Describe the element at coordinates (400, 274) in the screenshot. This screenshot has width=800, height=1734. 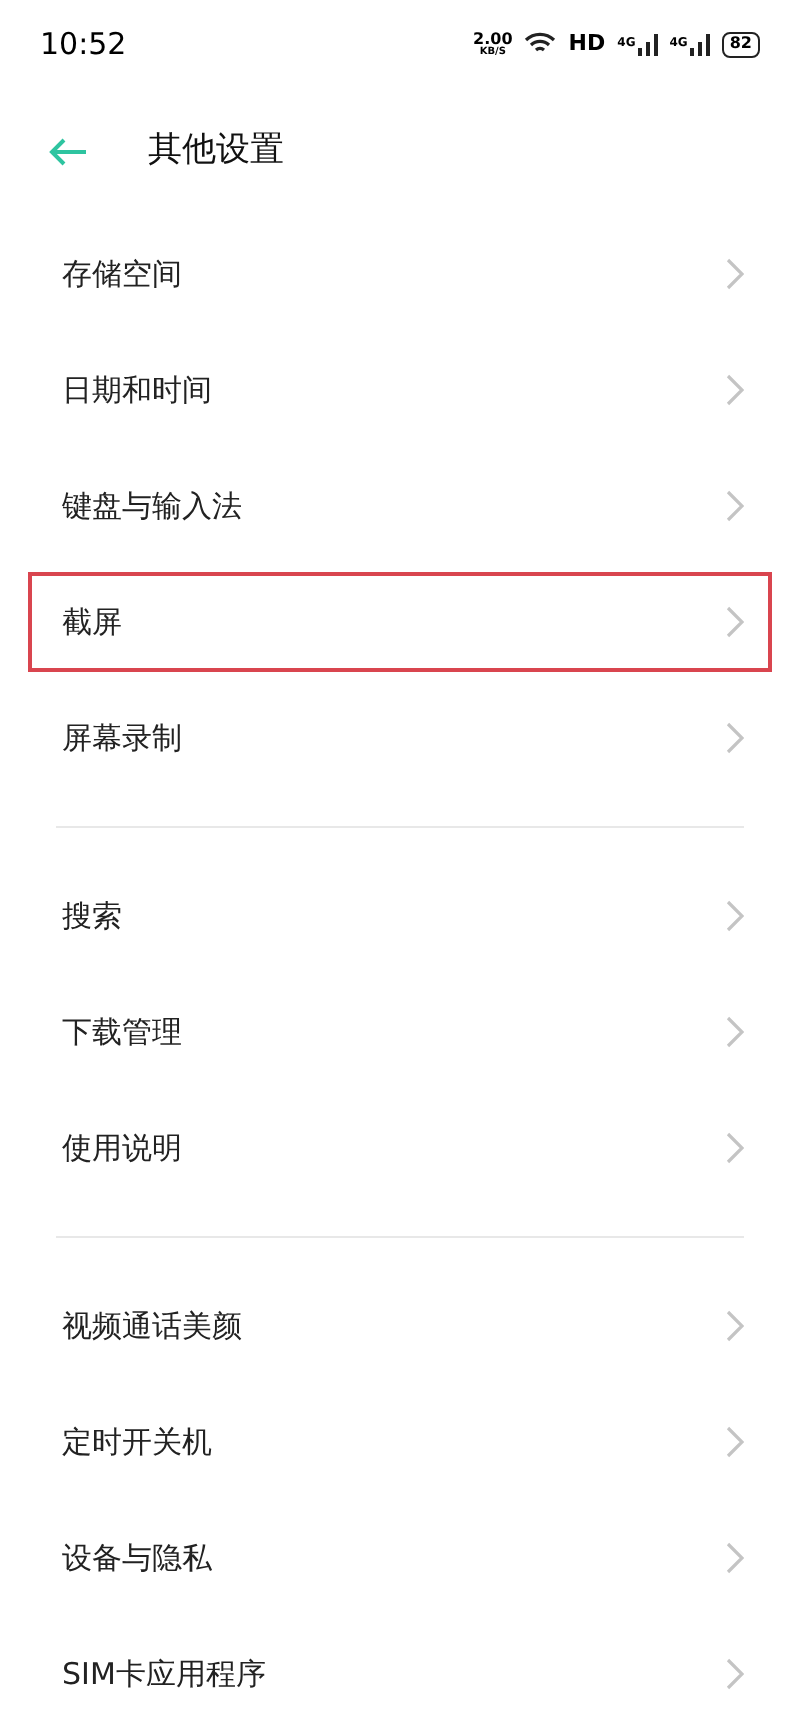
I see `settings-item: 存储空间` at that location.